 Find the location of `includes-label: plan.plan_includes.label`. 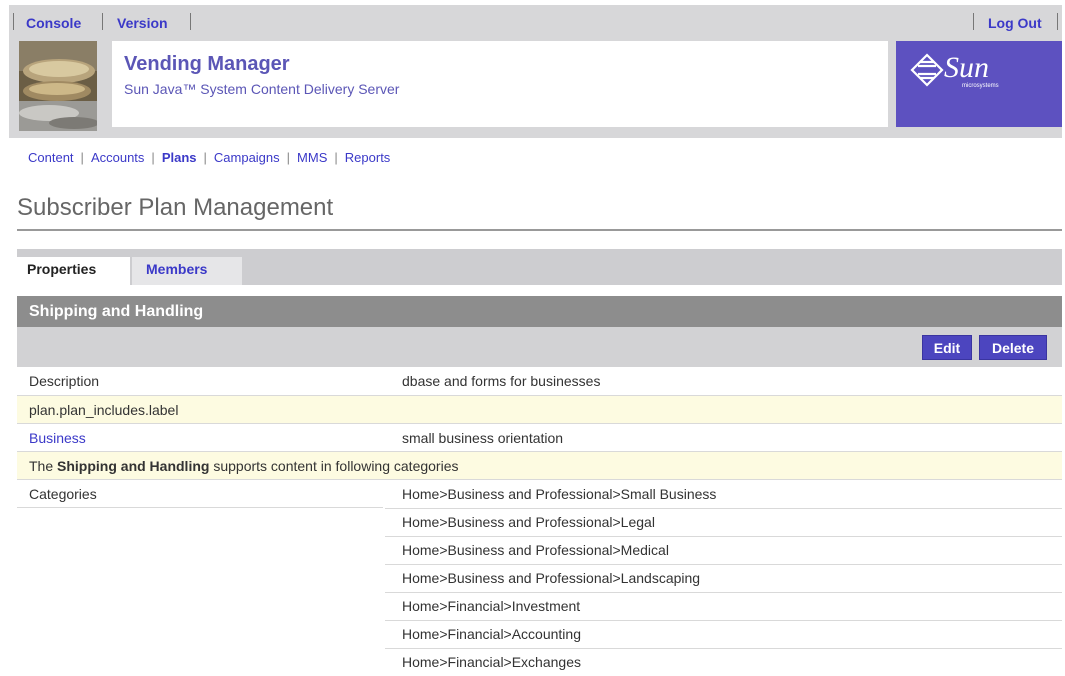

includes-label: plan.plan_includes.label is located at coordinates (104, 410).